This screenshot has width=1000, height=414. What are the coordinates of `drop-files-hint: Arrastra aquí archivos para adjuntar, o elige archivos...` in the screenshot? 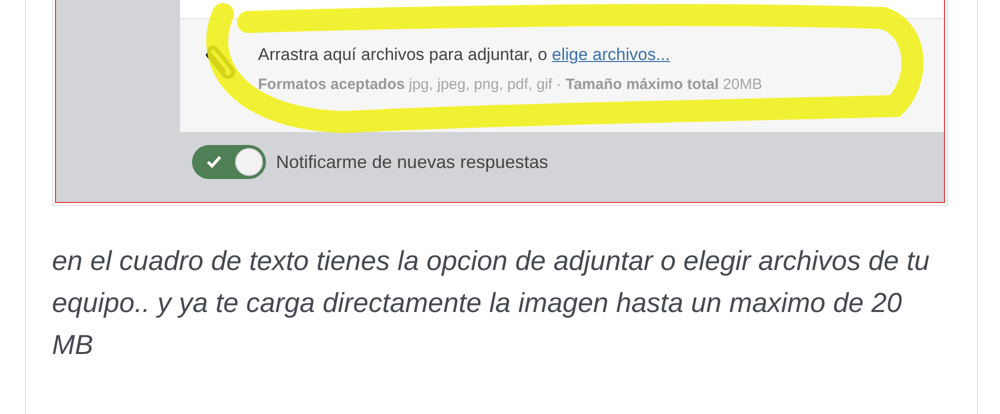 It's located at (465, 55).